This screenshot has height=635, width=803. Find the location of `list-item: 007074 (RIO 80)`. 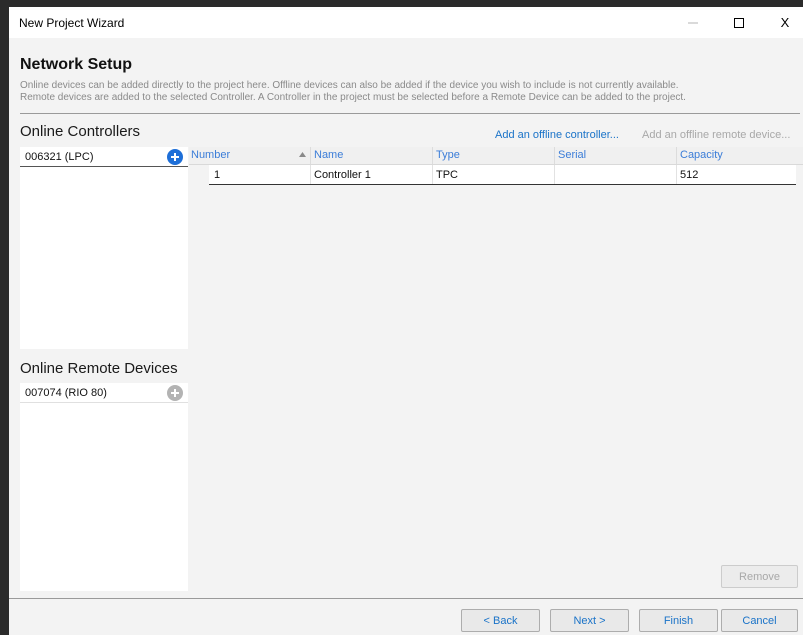

list-item: 007074 (RIO 80) is located at coordinates (104, 393).